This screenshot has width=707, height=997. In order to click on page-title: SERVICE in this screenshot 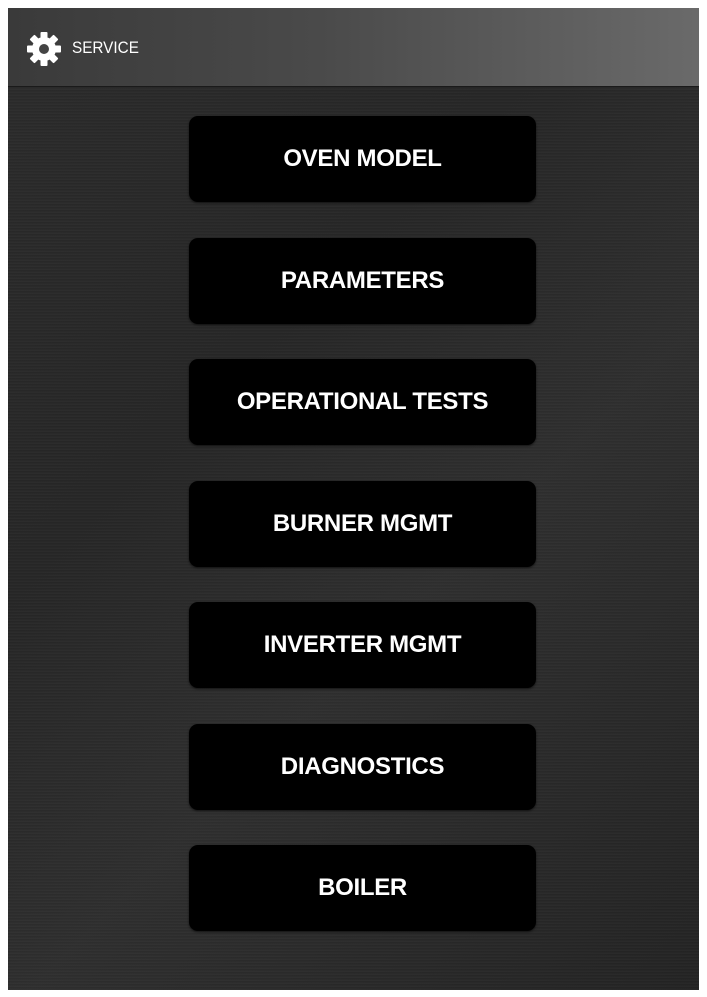, I will do `click(105, 47)`.